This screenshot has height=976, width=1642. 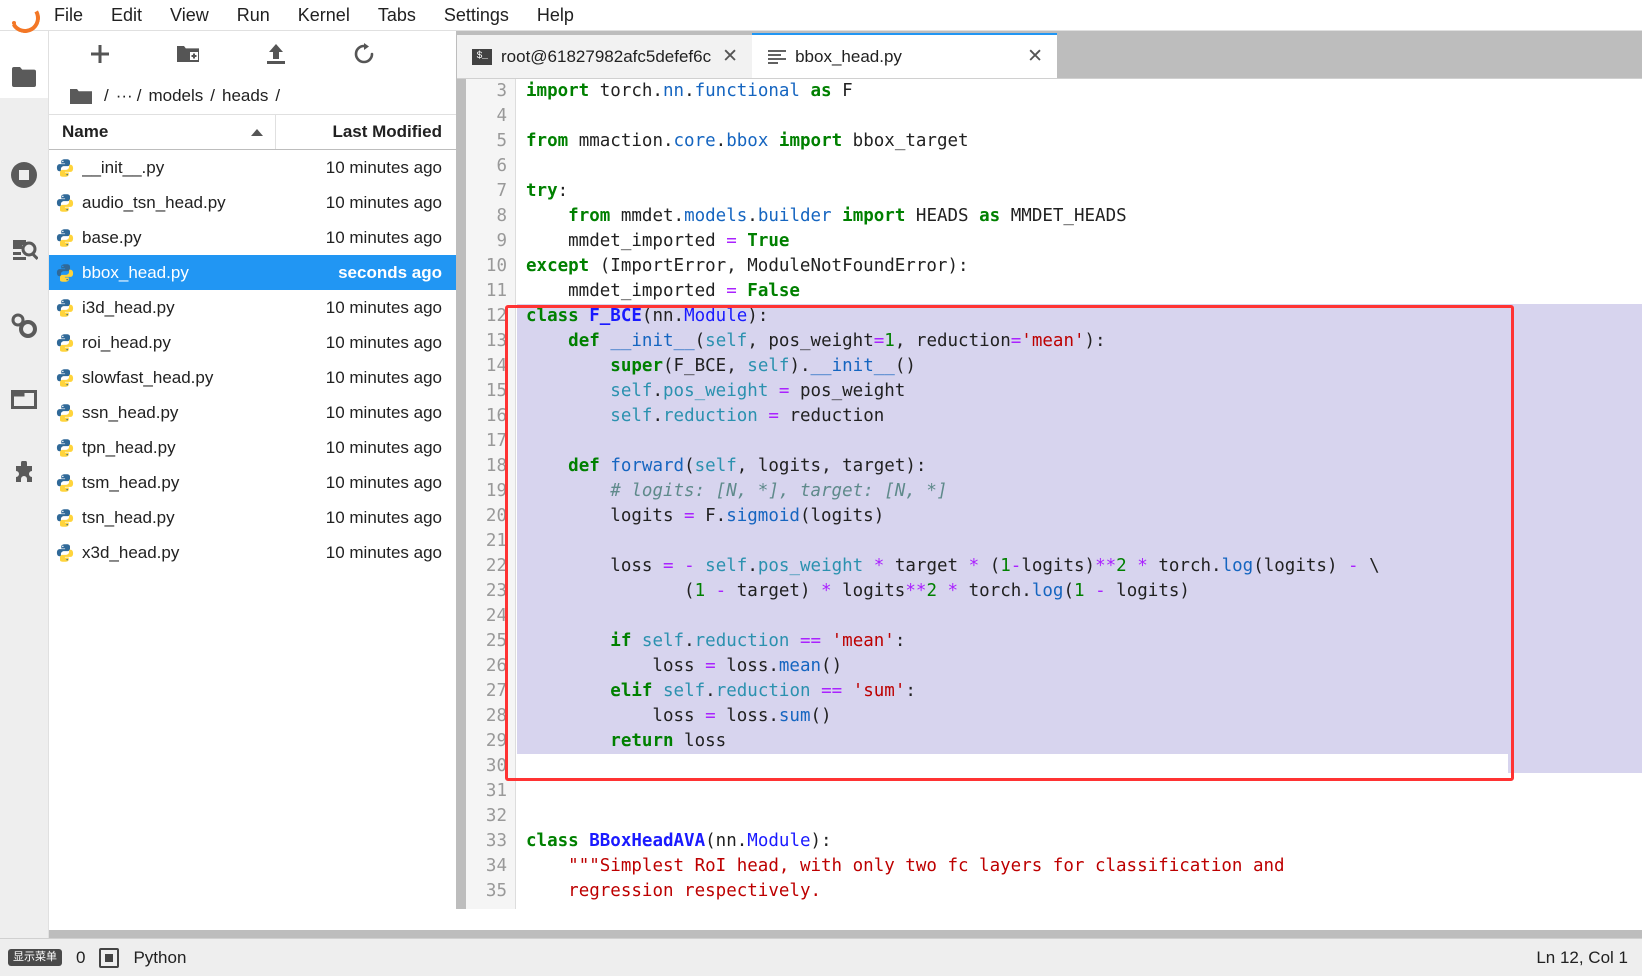 What do you see at coordinates (253, 15) in the screenshot?
I see `menu-run: Run` at bounding box center [253, 15].